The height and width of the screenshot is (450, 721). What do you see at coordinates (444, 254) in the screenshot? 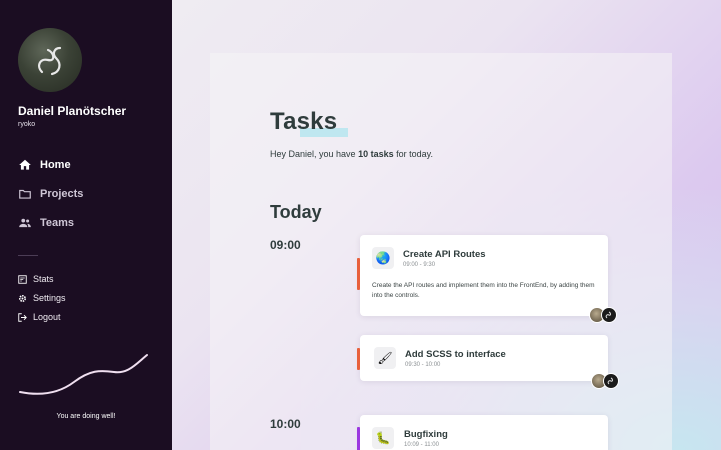
I see `task-title: Create API Routes` at bounding box center [444, 254].